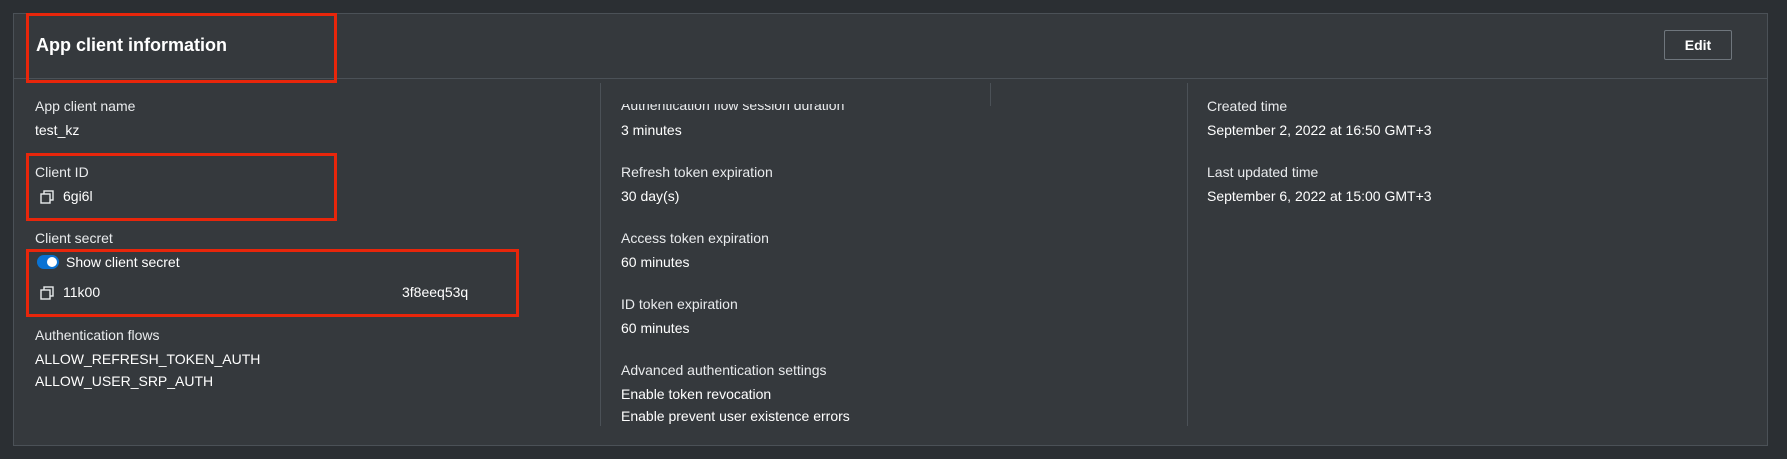  Describe the element at coordinates (695, 238) in the screenshot. I see `access-token-label: Access token expiration` at that location.